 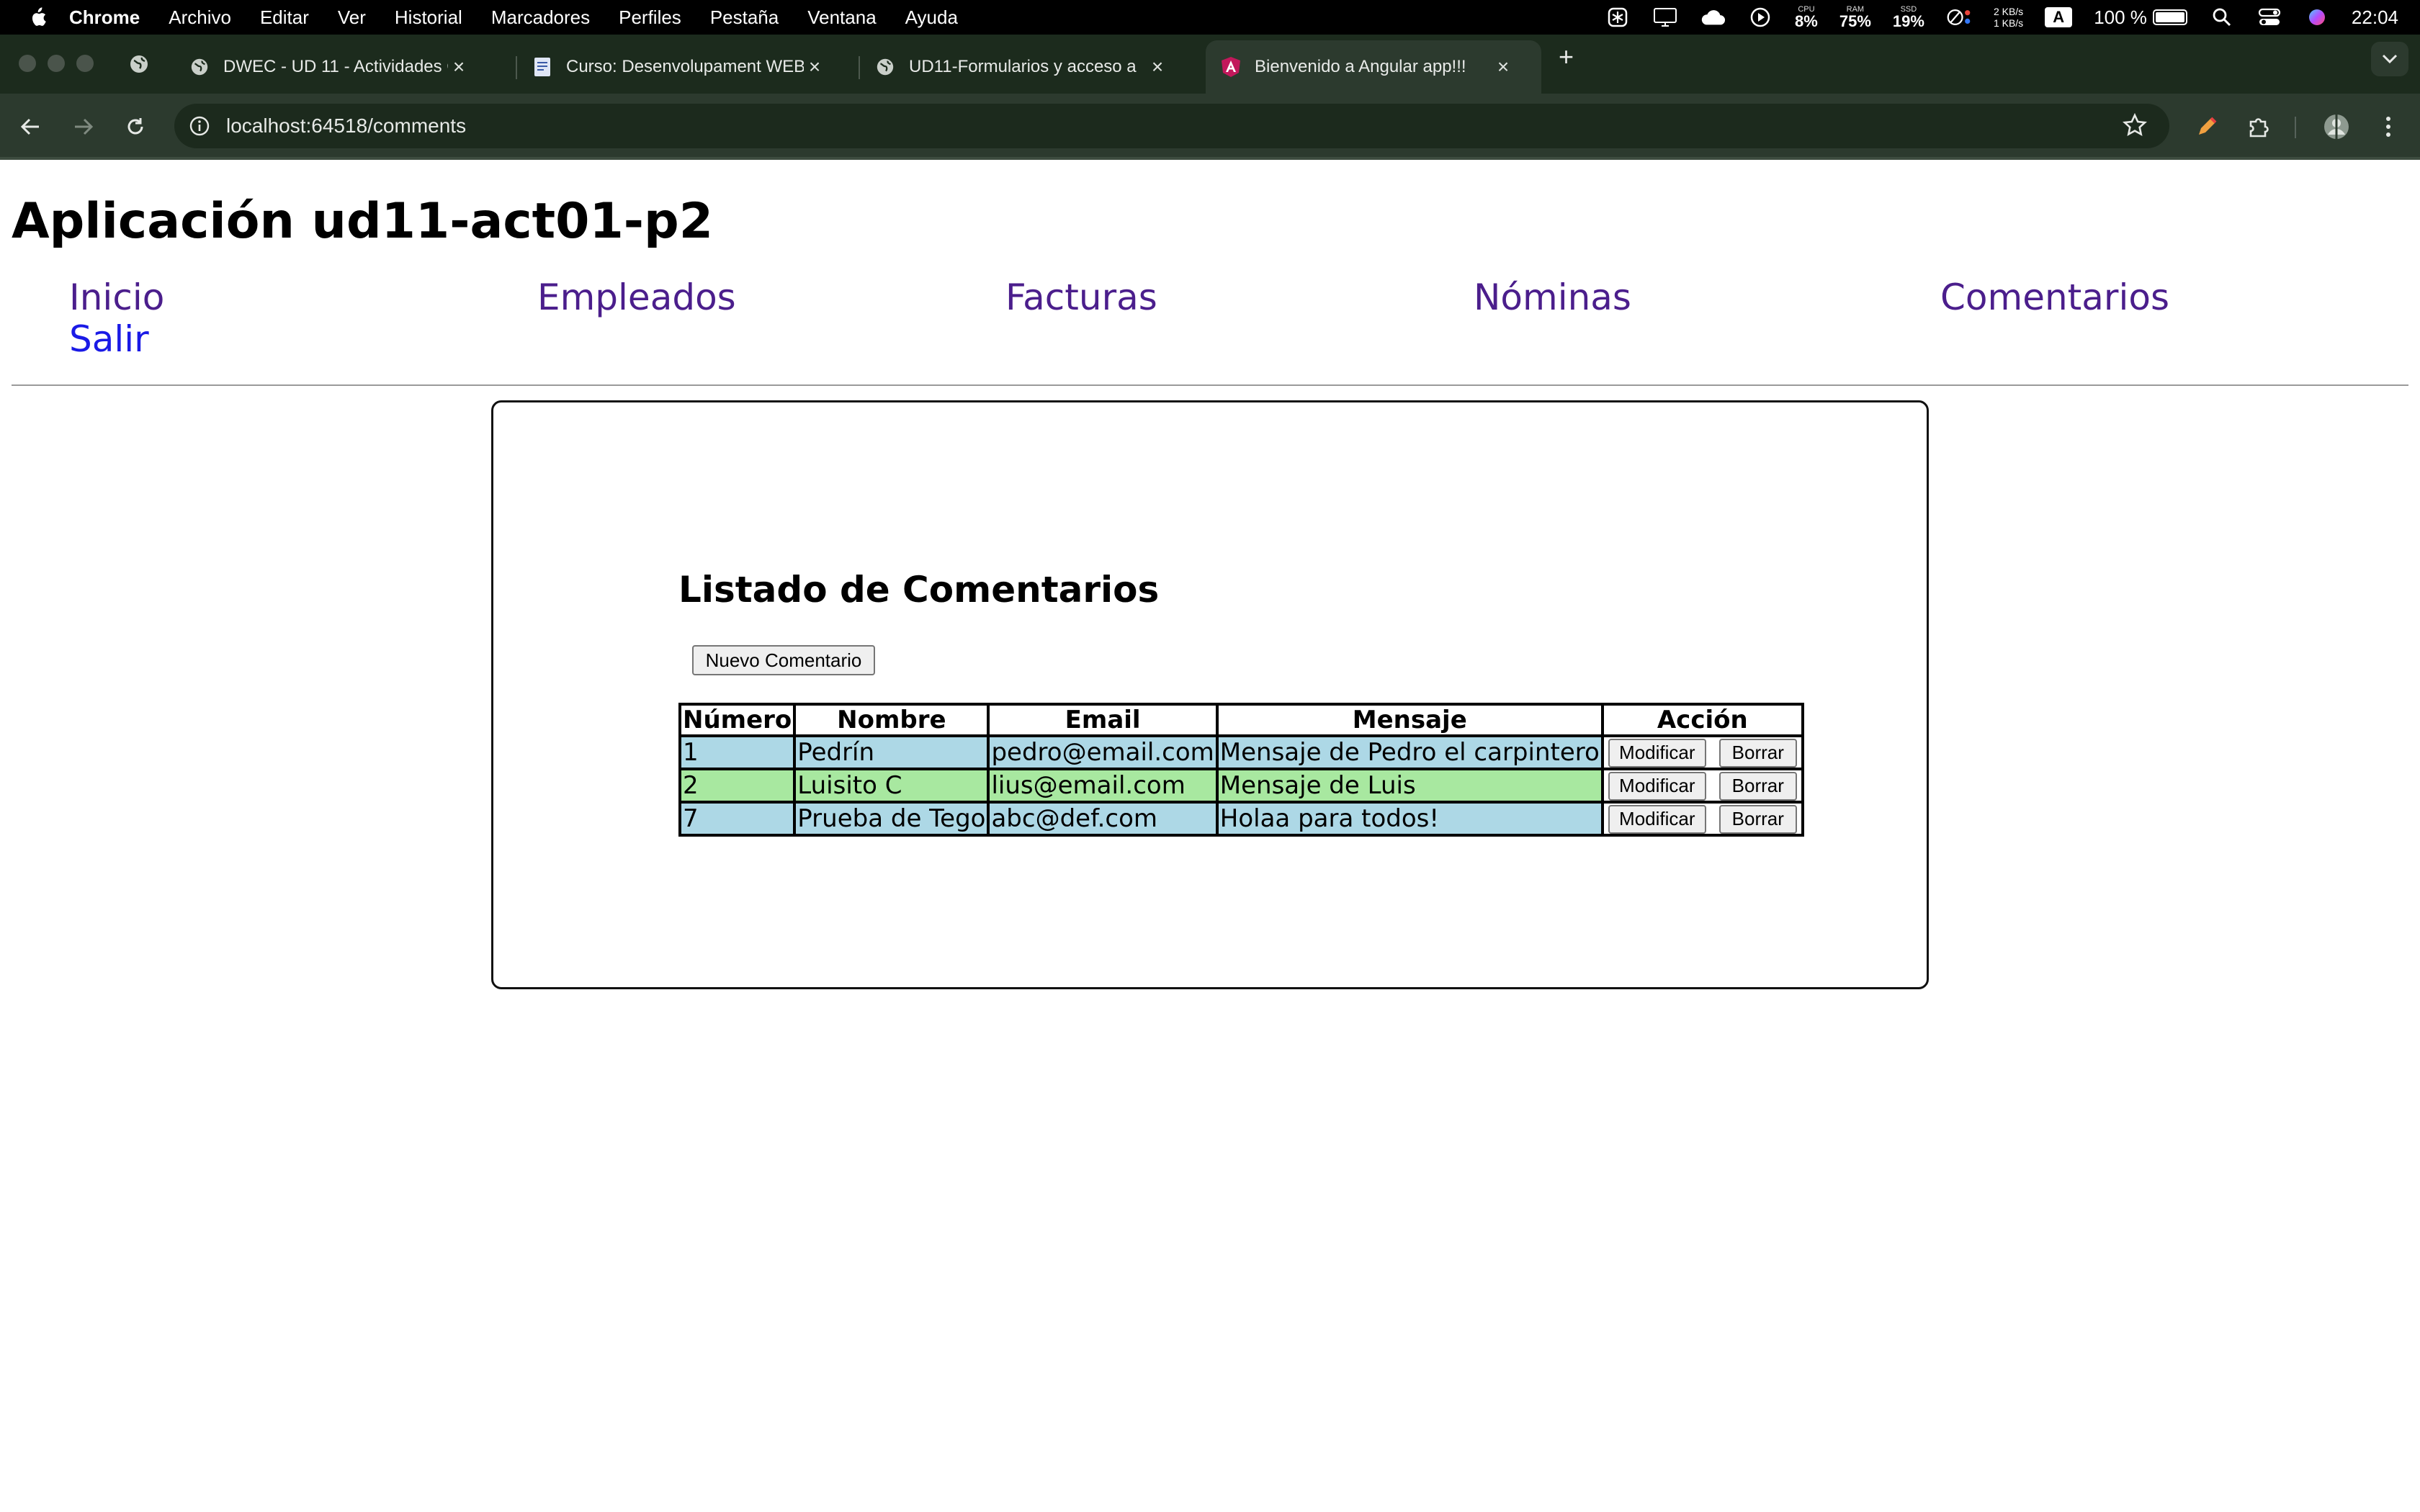 I want to click on siri-icon, so click(x=2317, y=17).